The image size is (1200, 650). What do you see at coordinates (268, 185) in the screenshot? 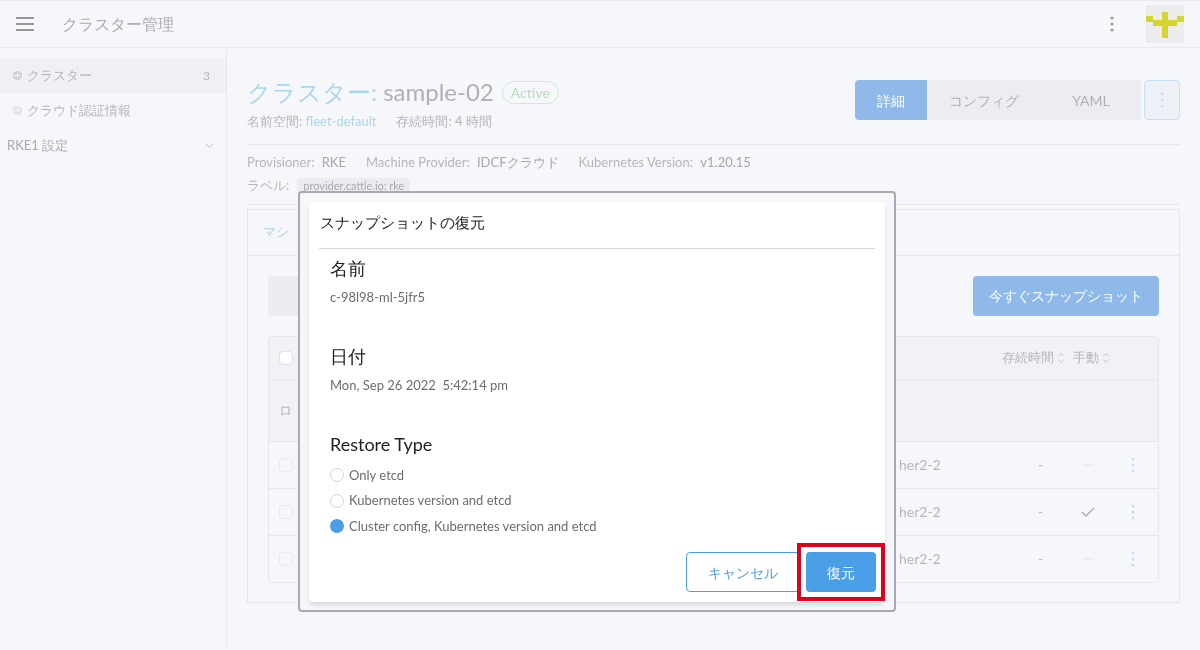
I see `labels-label: ラベル:` at bounding box center [268, 185].